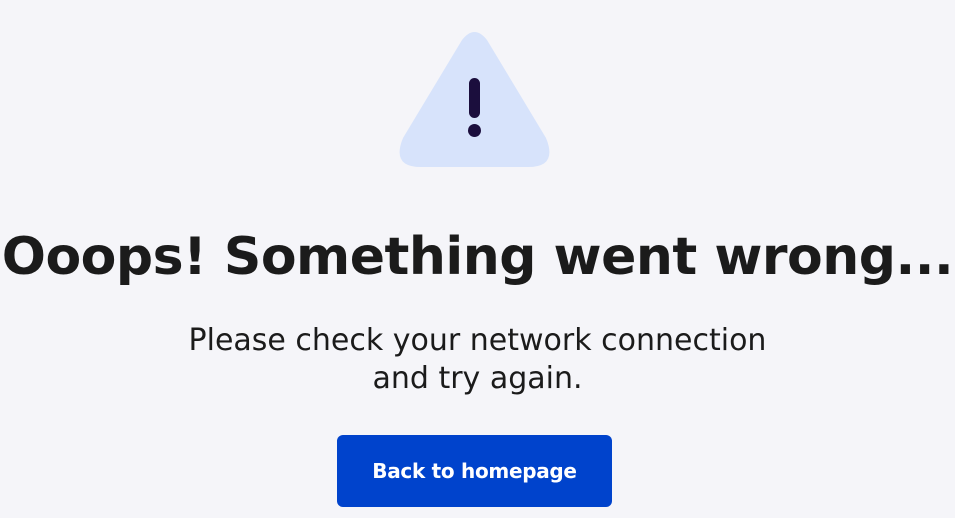  What do you see at coordinates (474, 471) in the screenshot?
I see `back-to-homepage-button: Back to homepage` at bounding box center [474, 471].